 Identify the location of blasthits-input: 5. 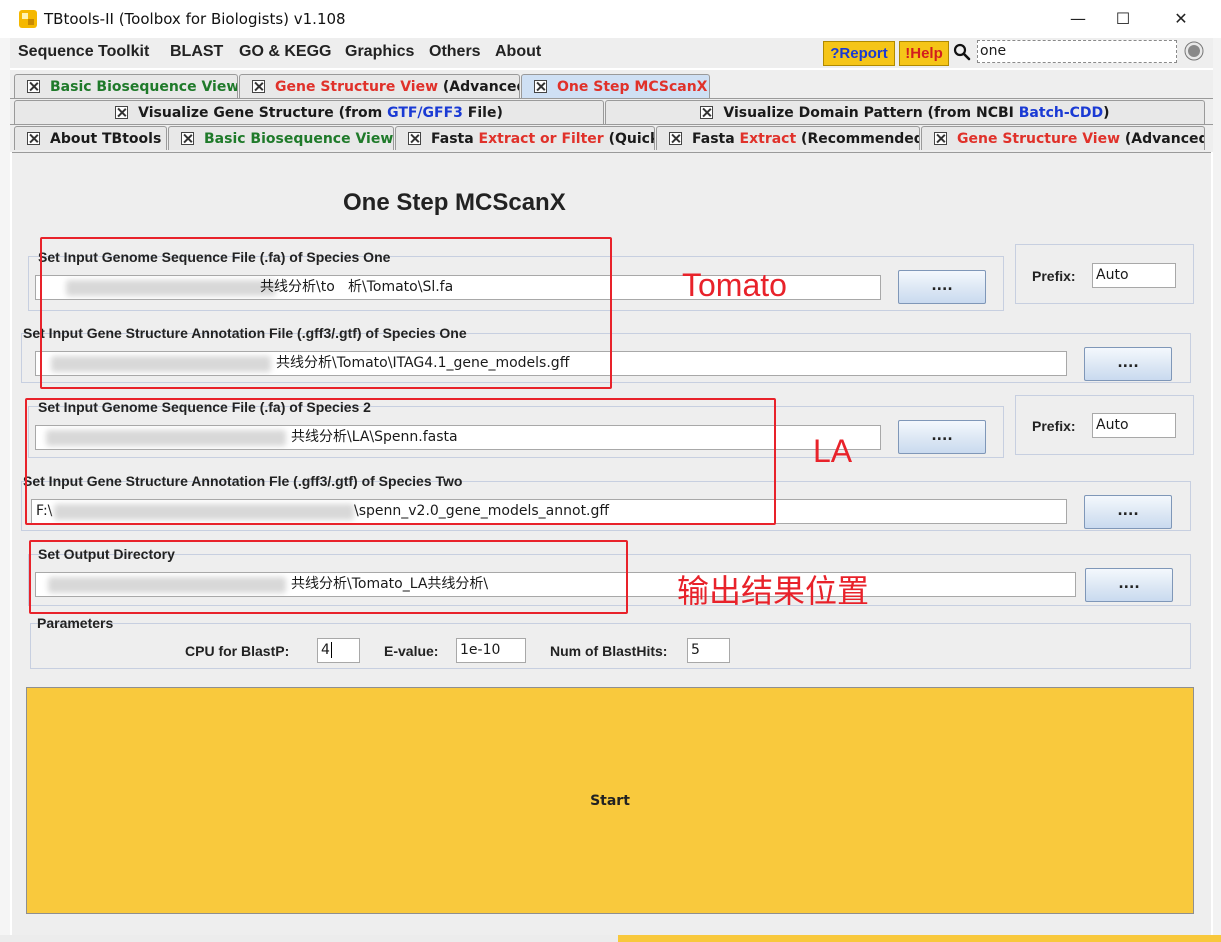
(708, 650).